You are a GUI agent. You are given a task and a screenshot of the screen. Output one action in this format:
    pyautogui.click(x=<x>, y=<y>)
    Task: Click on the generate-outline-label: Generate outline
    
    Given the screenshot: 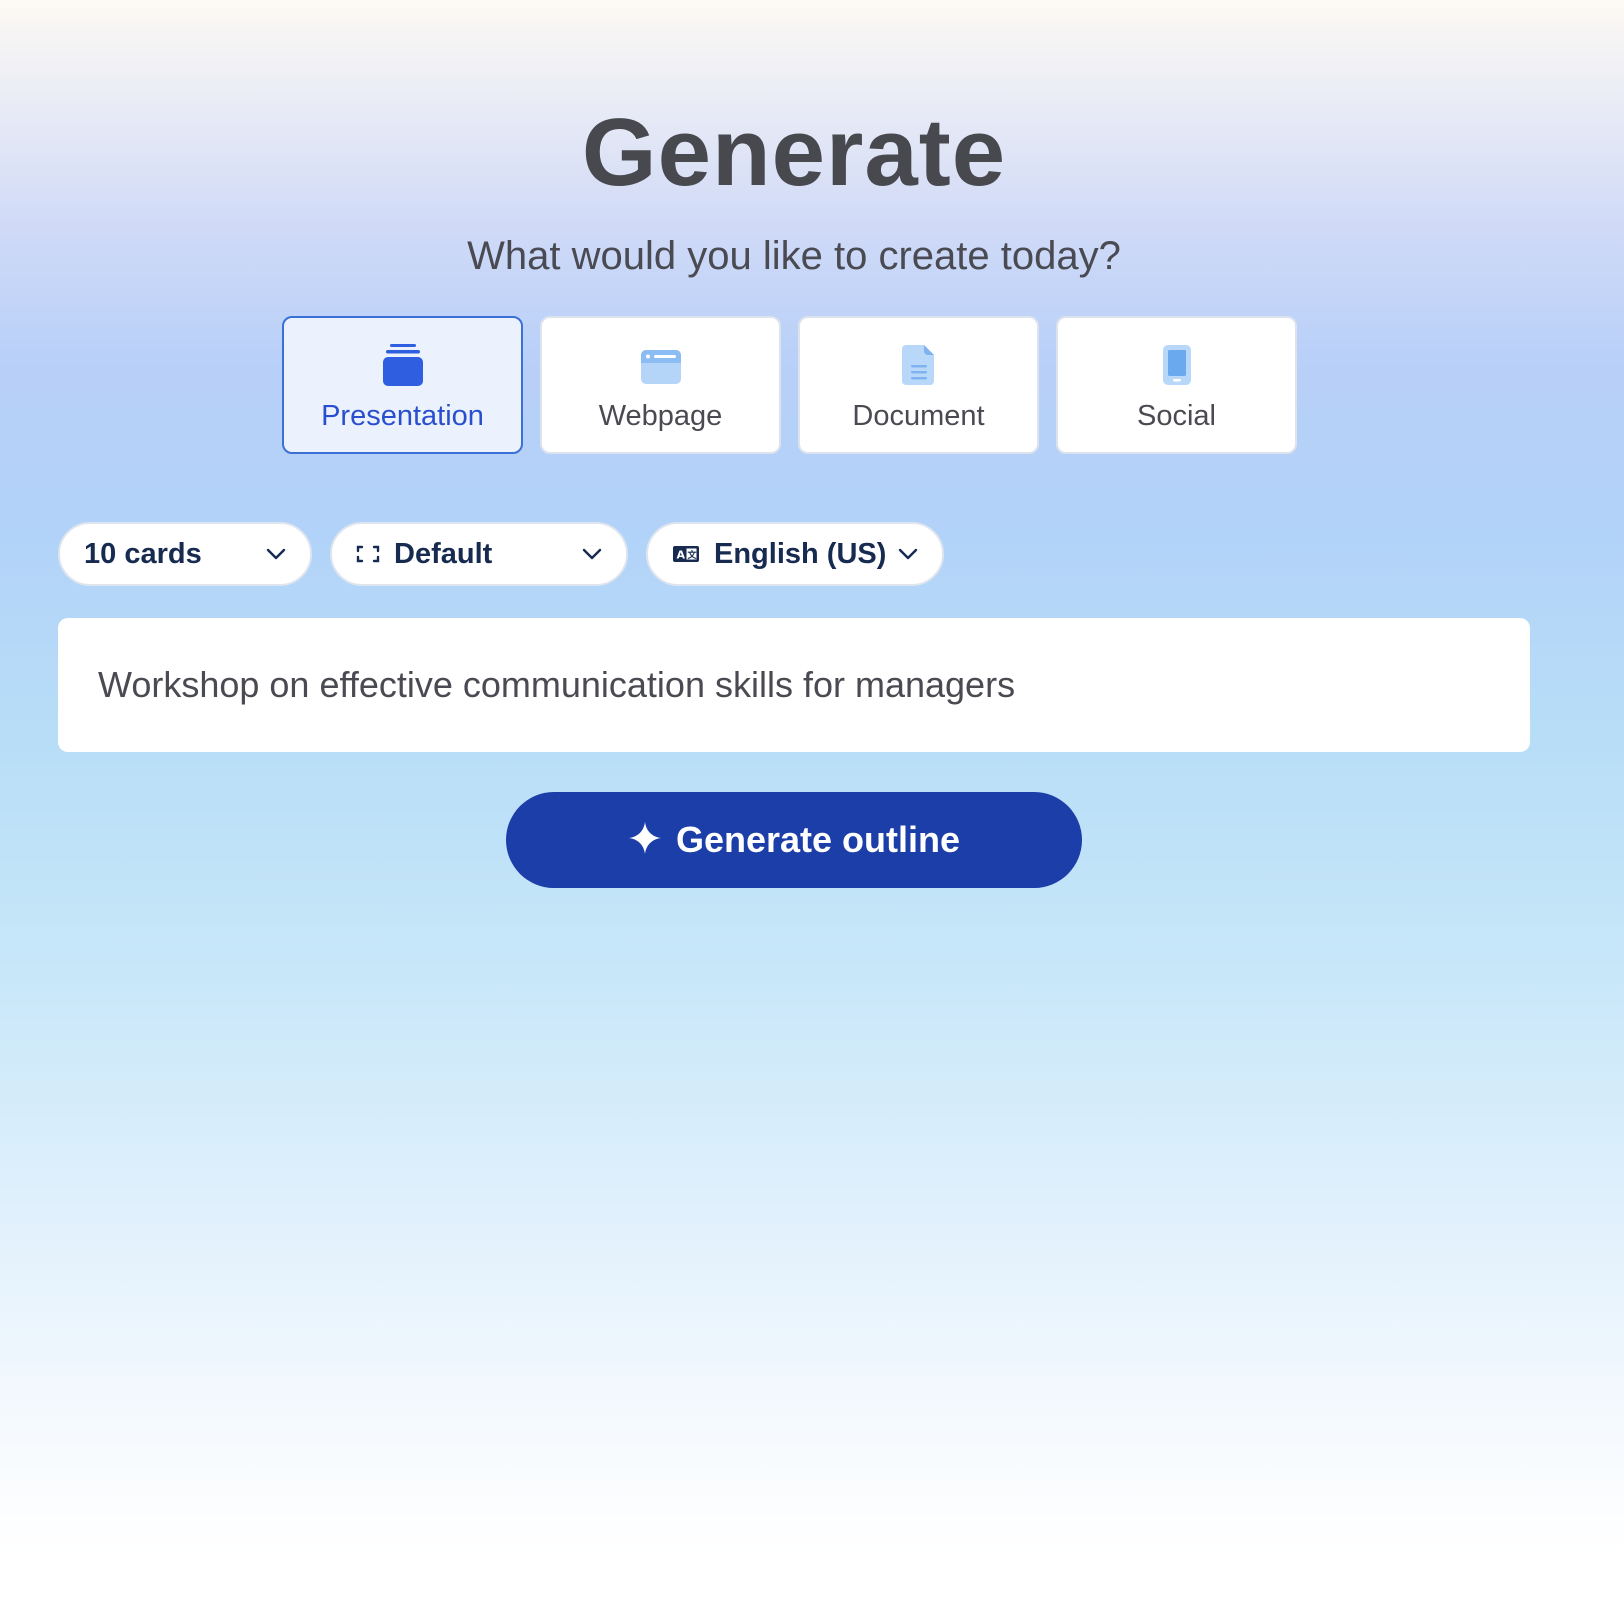 What is the action you would take?
    pyautogui.click(x=818, y=839)
    